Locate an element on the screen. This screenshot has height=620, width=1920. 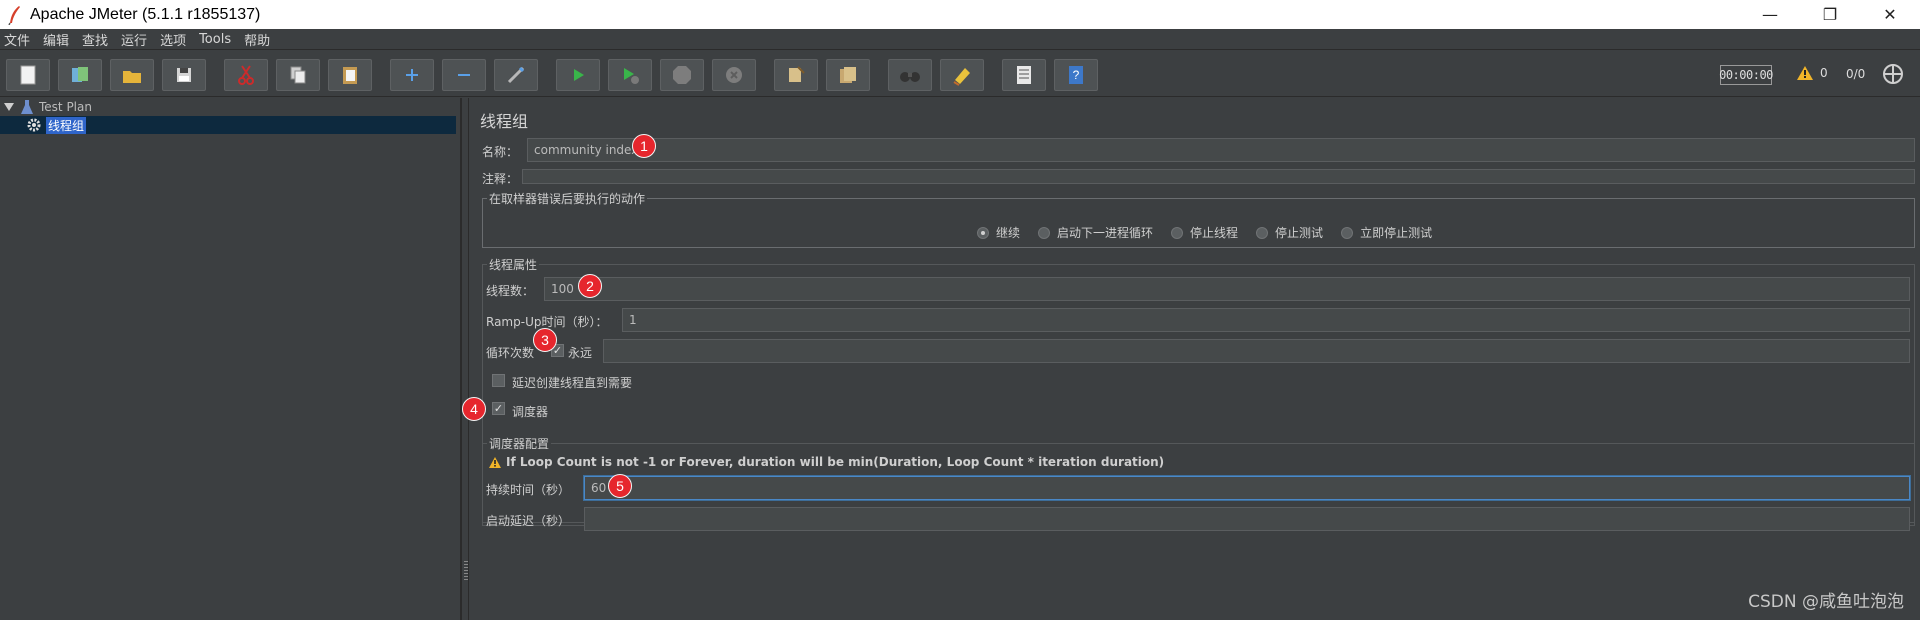
panel-splitter is located at coordinates (465, 359).